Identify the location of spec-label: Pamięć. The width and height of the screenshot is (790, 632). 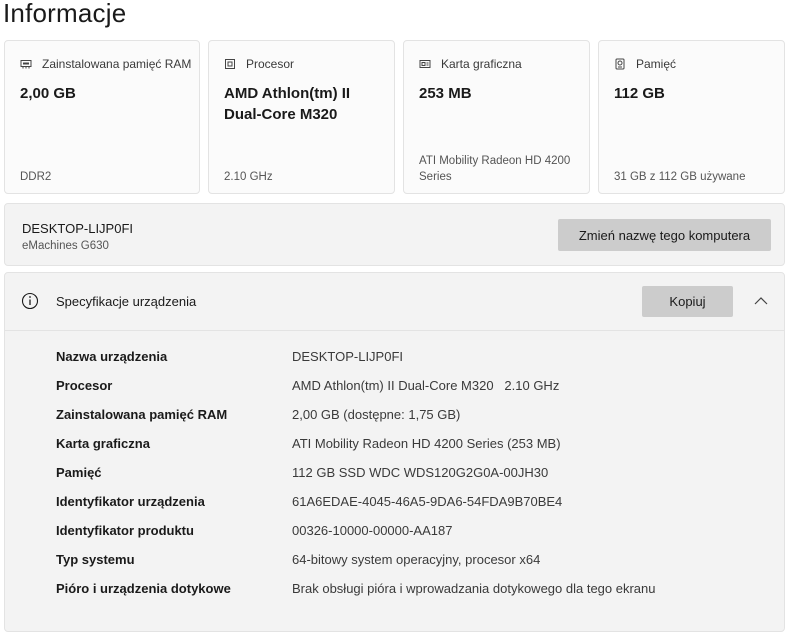
(174, 472).